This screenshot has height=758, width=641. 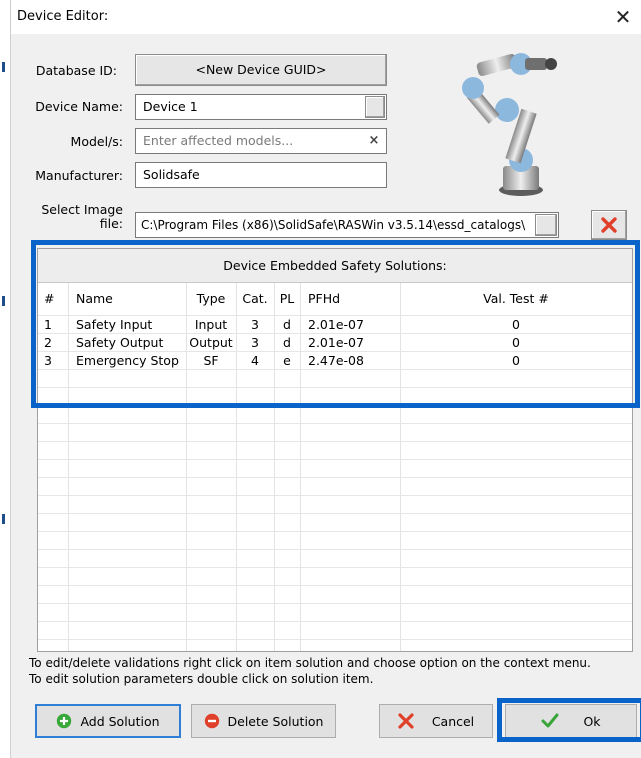 What do you see at coordinates (79, 175) in the screenshot?
I see `manufacturer-label: Manufacturer:` at bounding box center [79, 175].